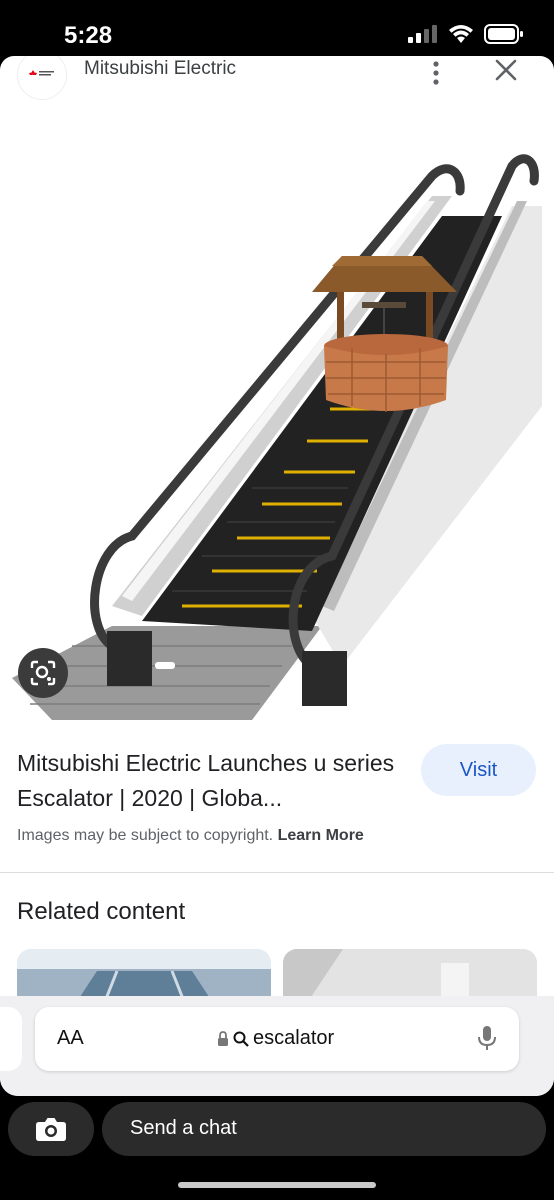 The height and width of the screenshot is (1200, 554). Describe the element at coordinates (294, 1038) in the screenshot. I see `url-text: escalator` at that location.